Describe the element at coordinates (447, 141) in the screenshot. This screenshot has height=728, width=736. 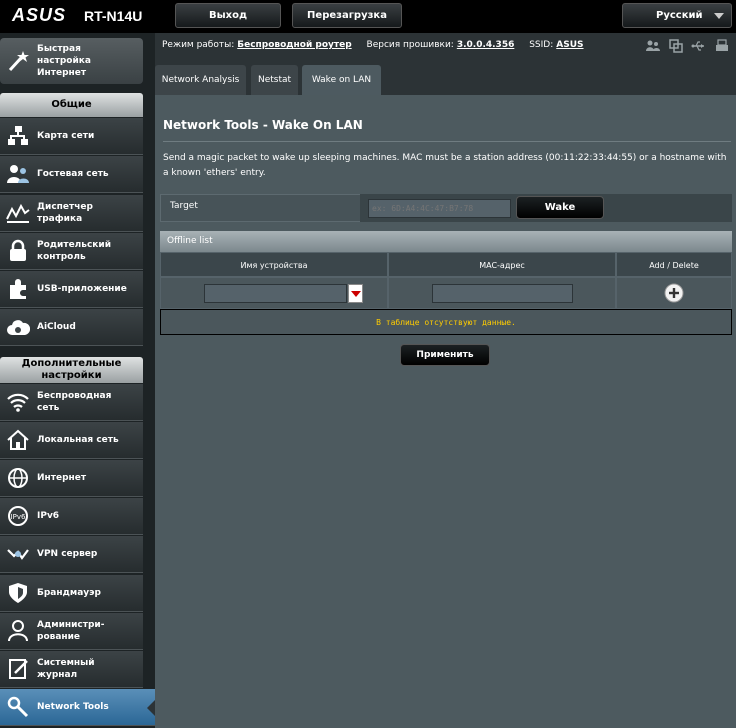
I see `title-divider` at that location.